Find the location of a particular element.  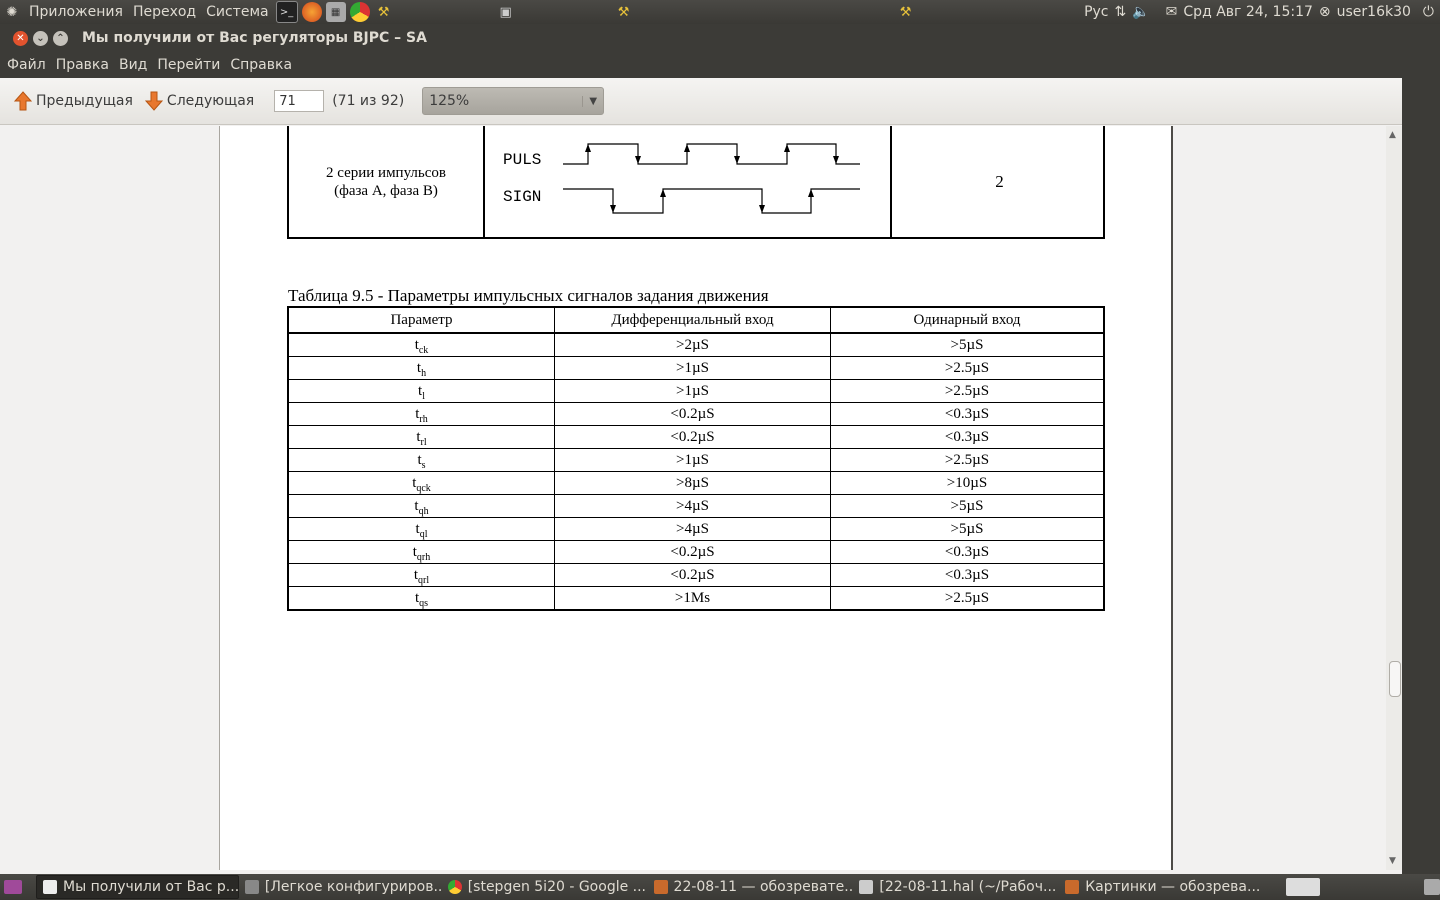

window-title: Мы получили от Вас регуляторы BJPC – SA is located at coordinates (254, 38).